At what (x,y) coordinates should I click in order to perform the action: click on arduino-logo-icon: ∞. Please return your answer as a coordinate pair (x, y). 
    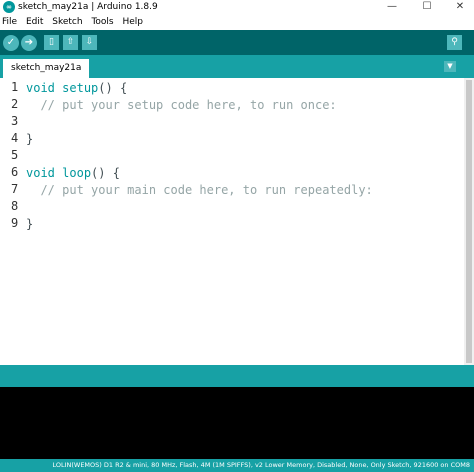
    Looking at the image, I should click on (9, 7).